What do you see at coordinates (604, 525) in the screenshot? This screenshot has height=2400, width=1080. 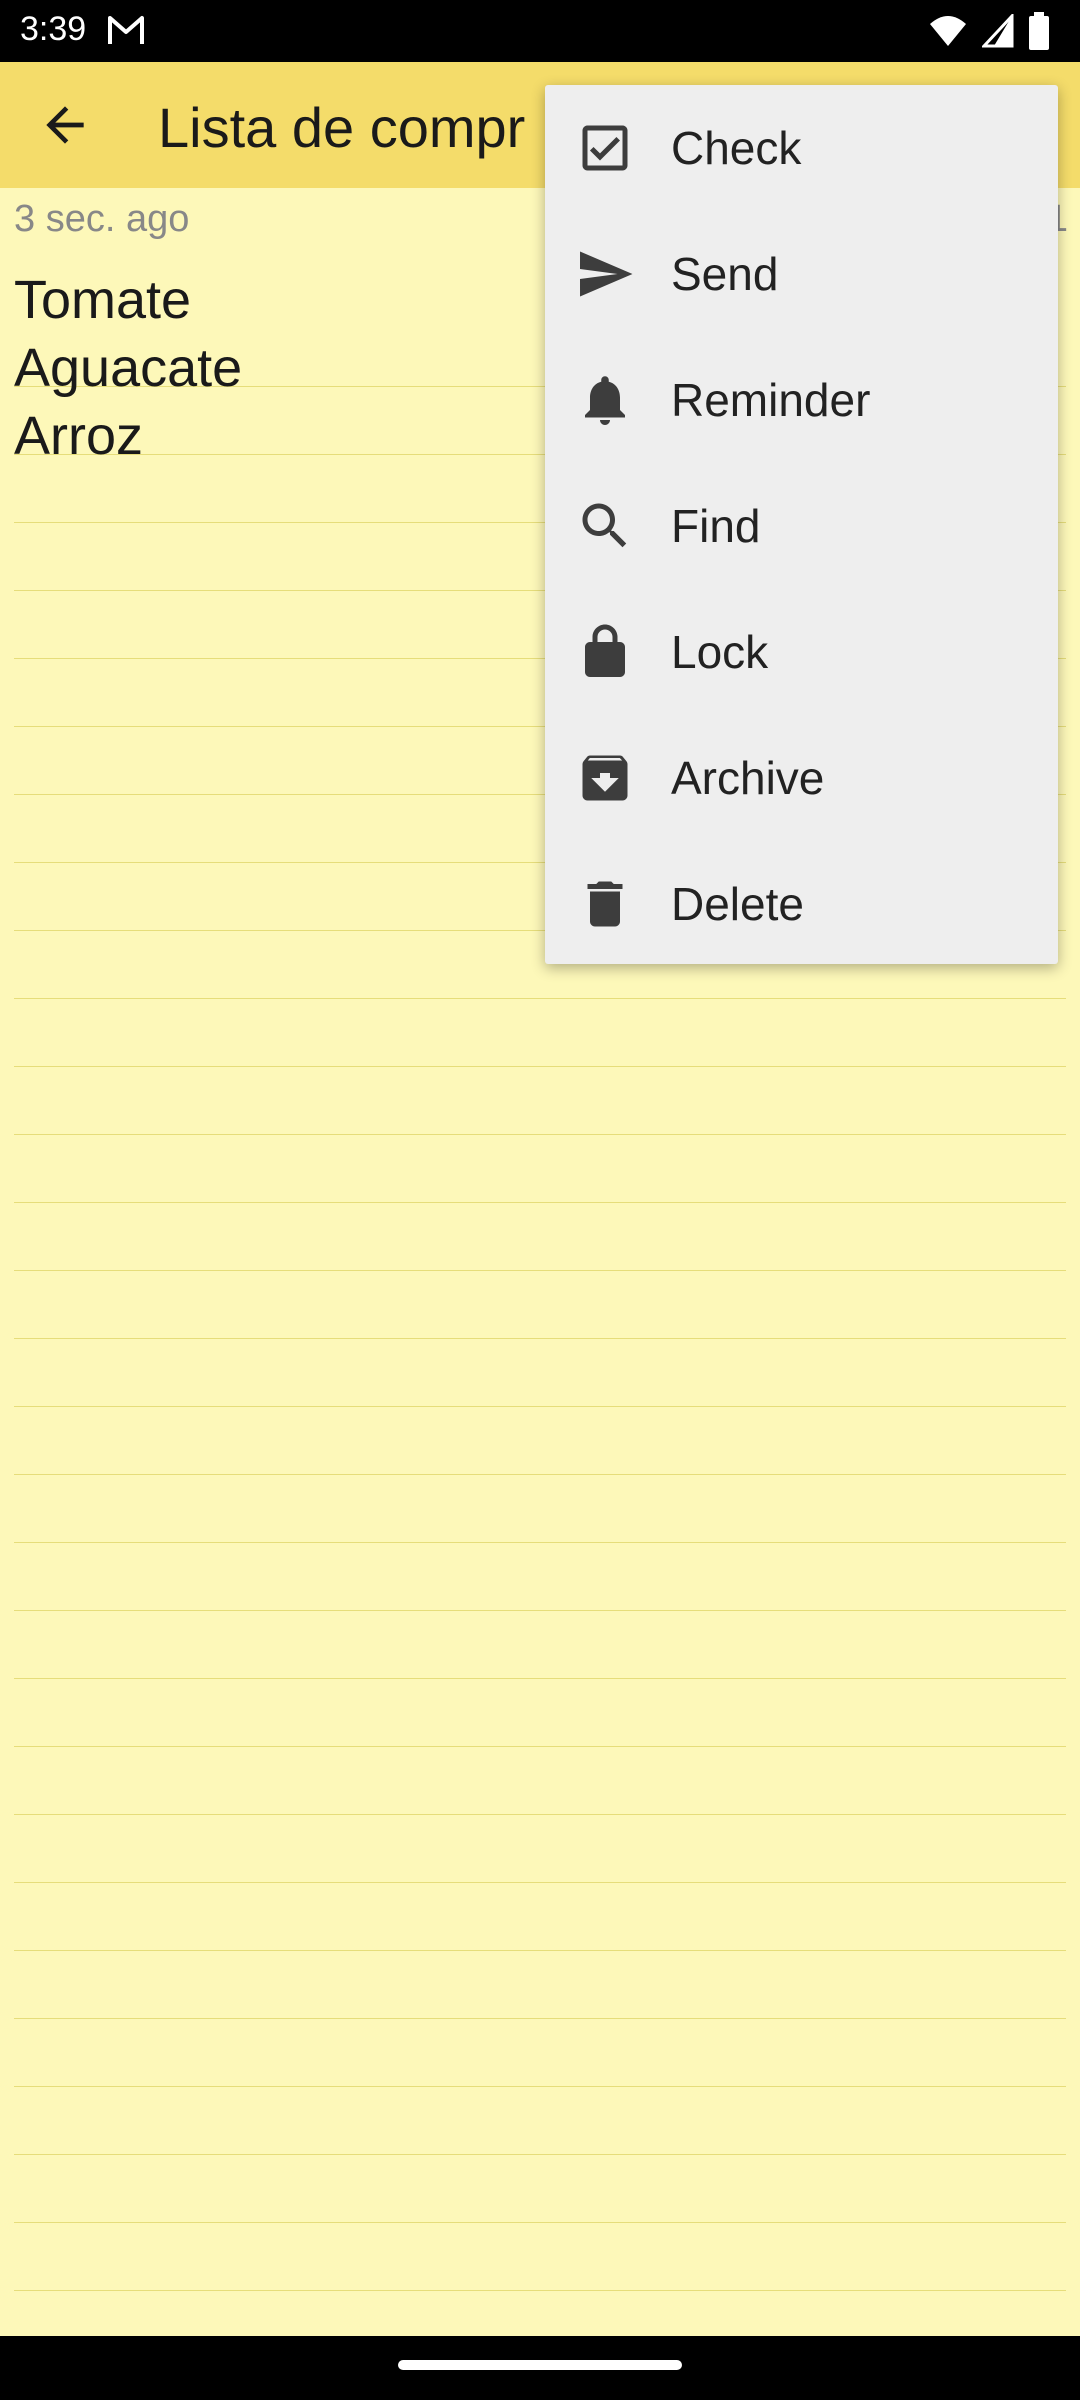 I see `search-icon` at bounding box center [604, 525].